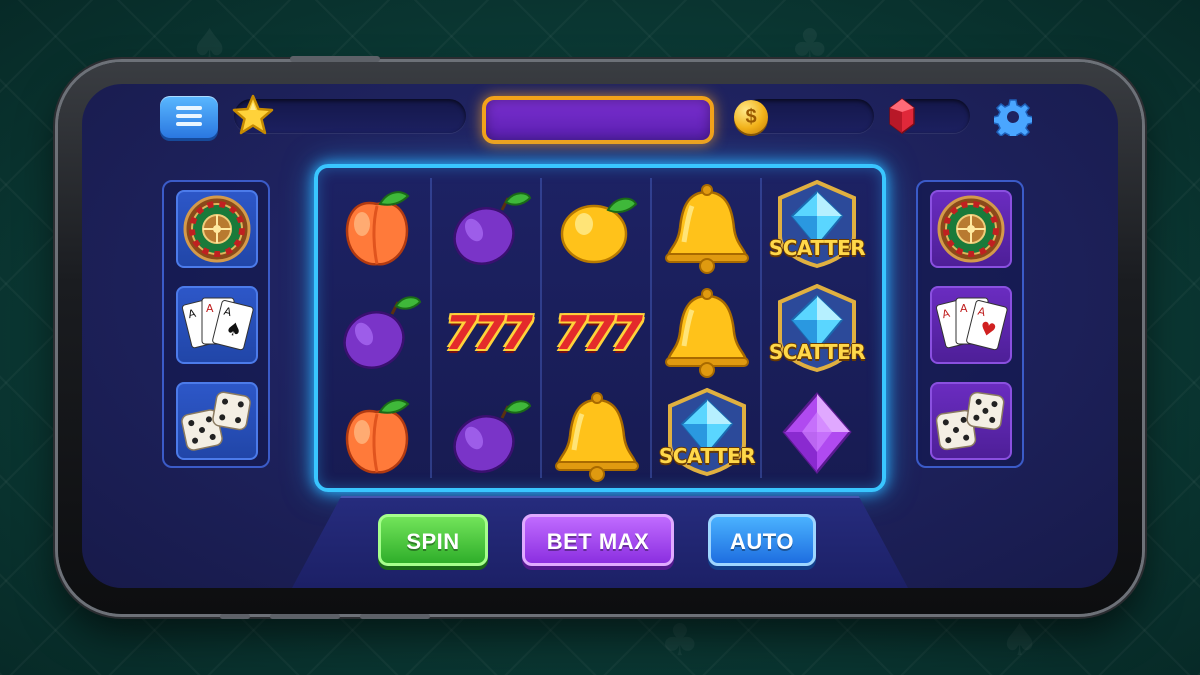 The width and height of the screenshot is (1200, 675). I want to click on left-game-menu: A A A ♠, so click(216, 324).